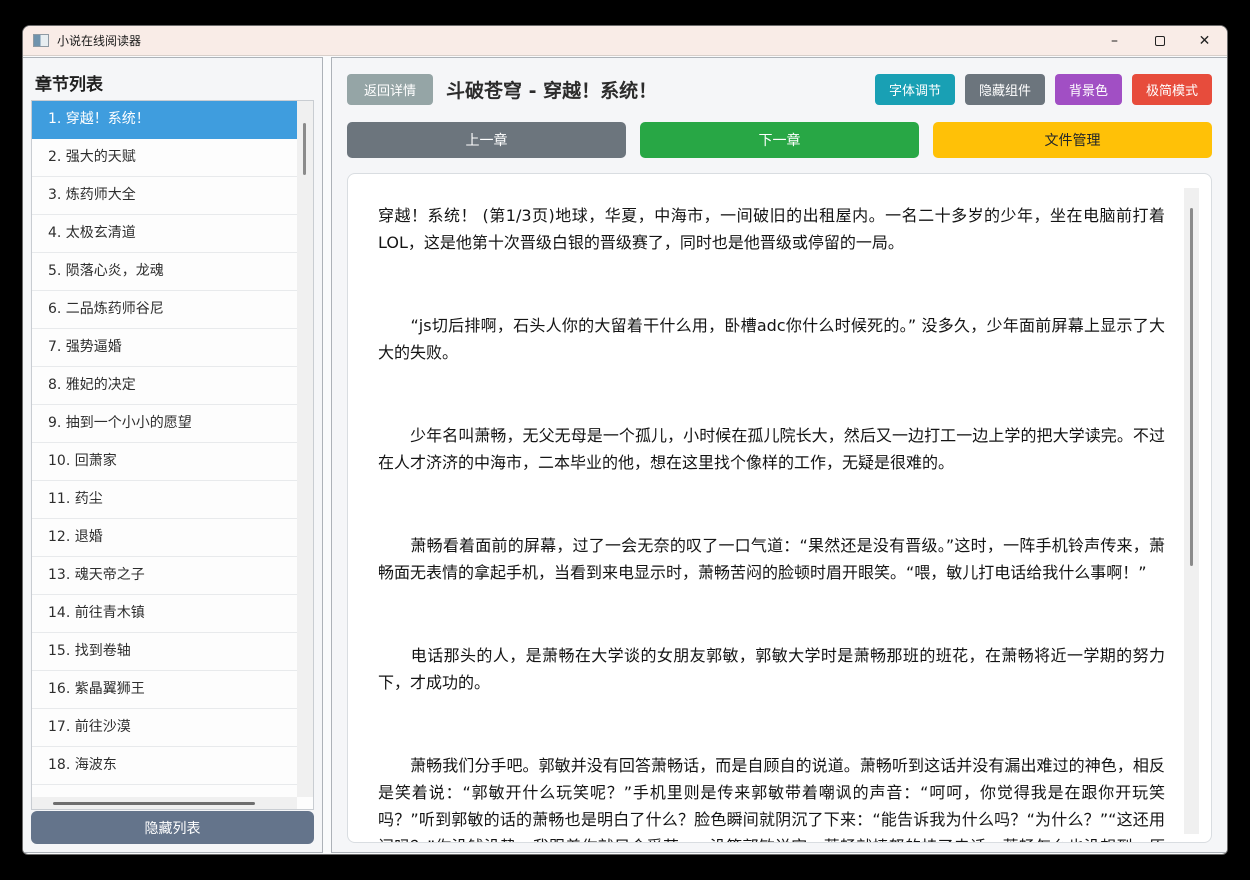 This screenshot has height=880, width=1250. Describe the element at coordinates (41, 40) in the screenshot. I see `app-icon` at that location.